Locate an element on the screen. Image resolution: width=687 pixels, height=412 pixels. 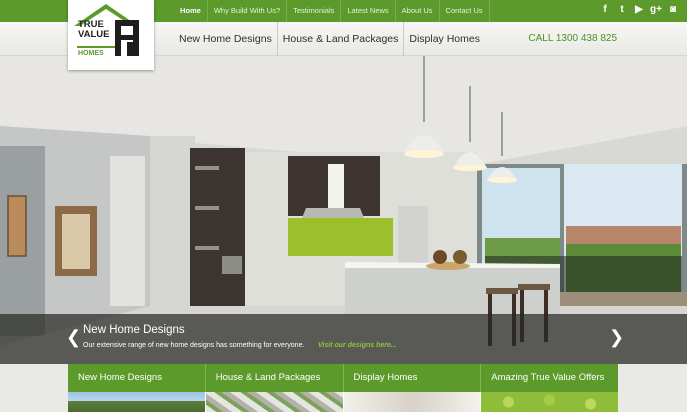
thumbnail-house is located at coordinates (137, 402).